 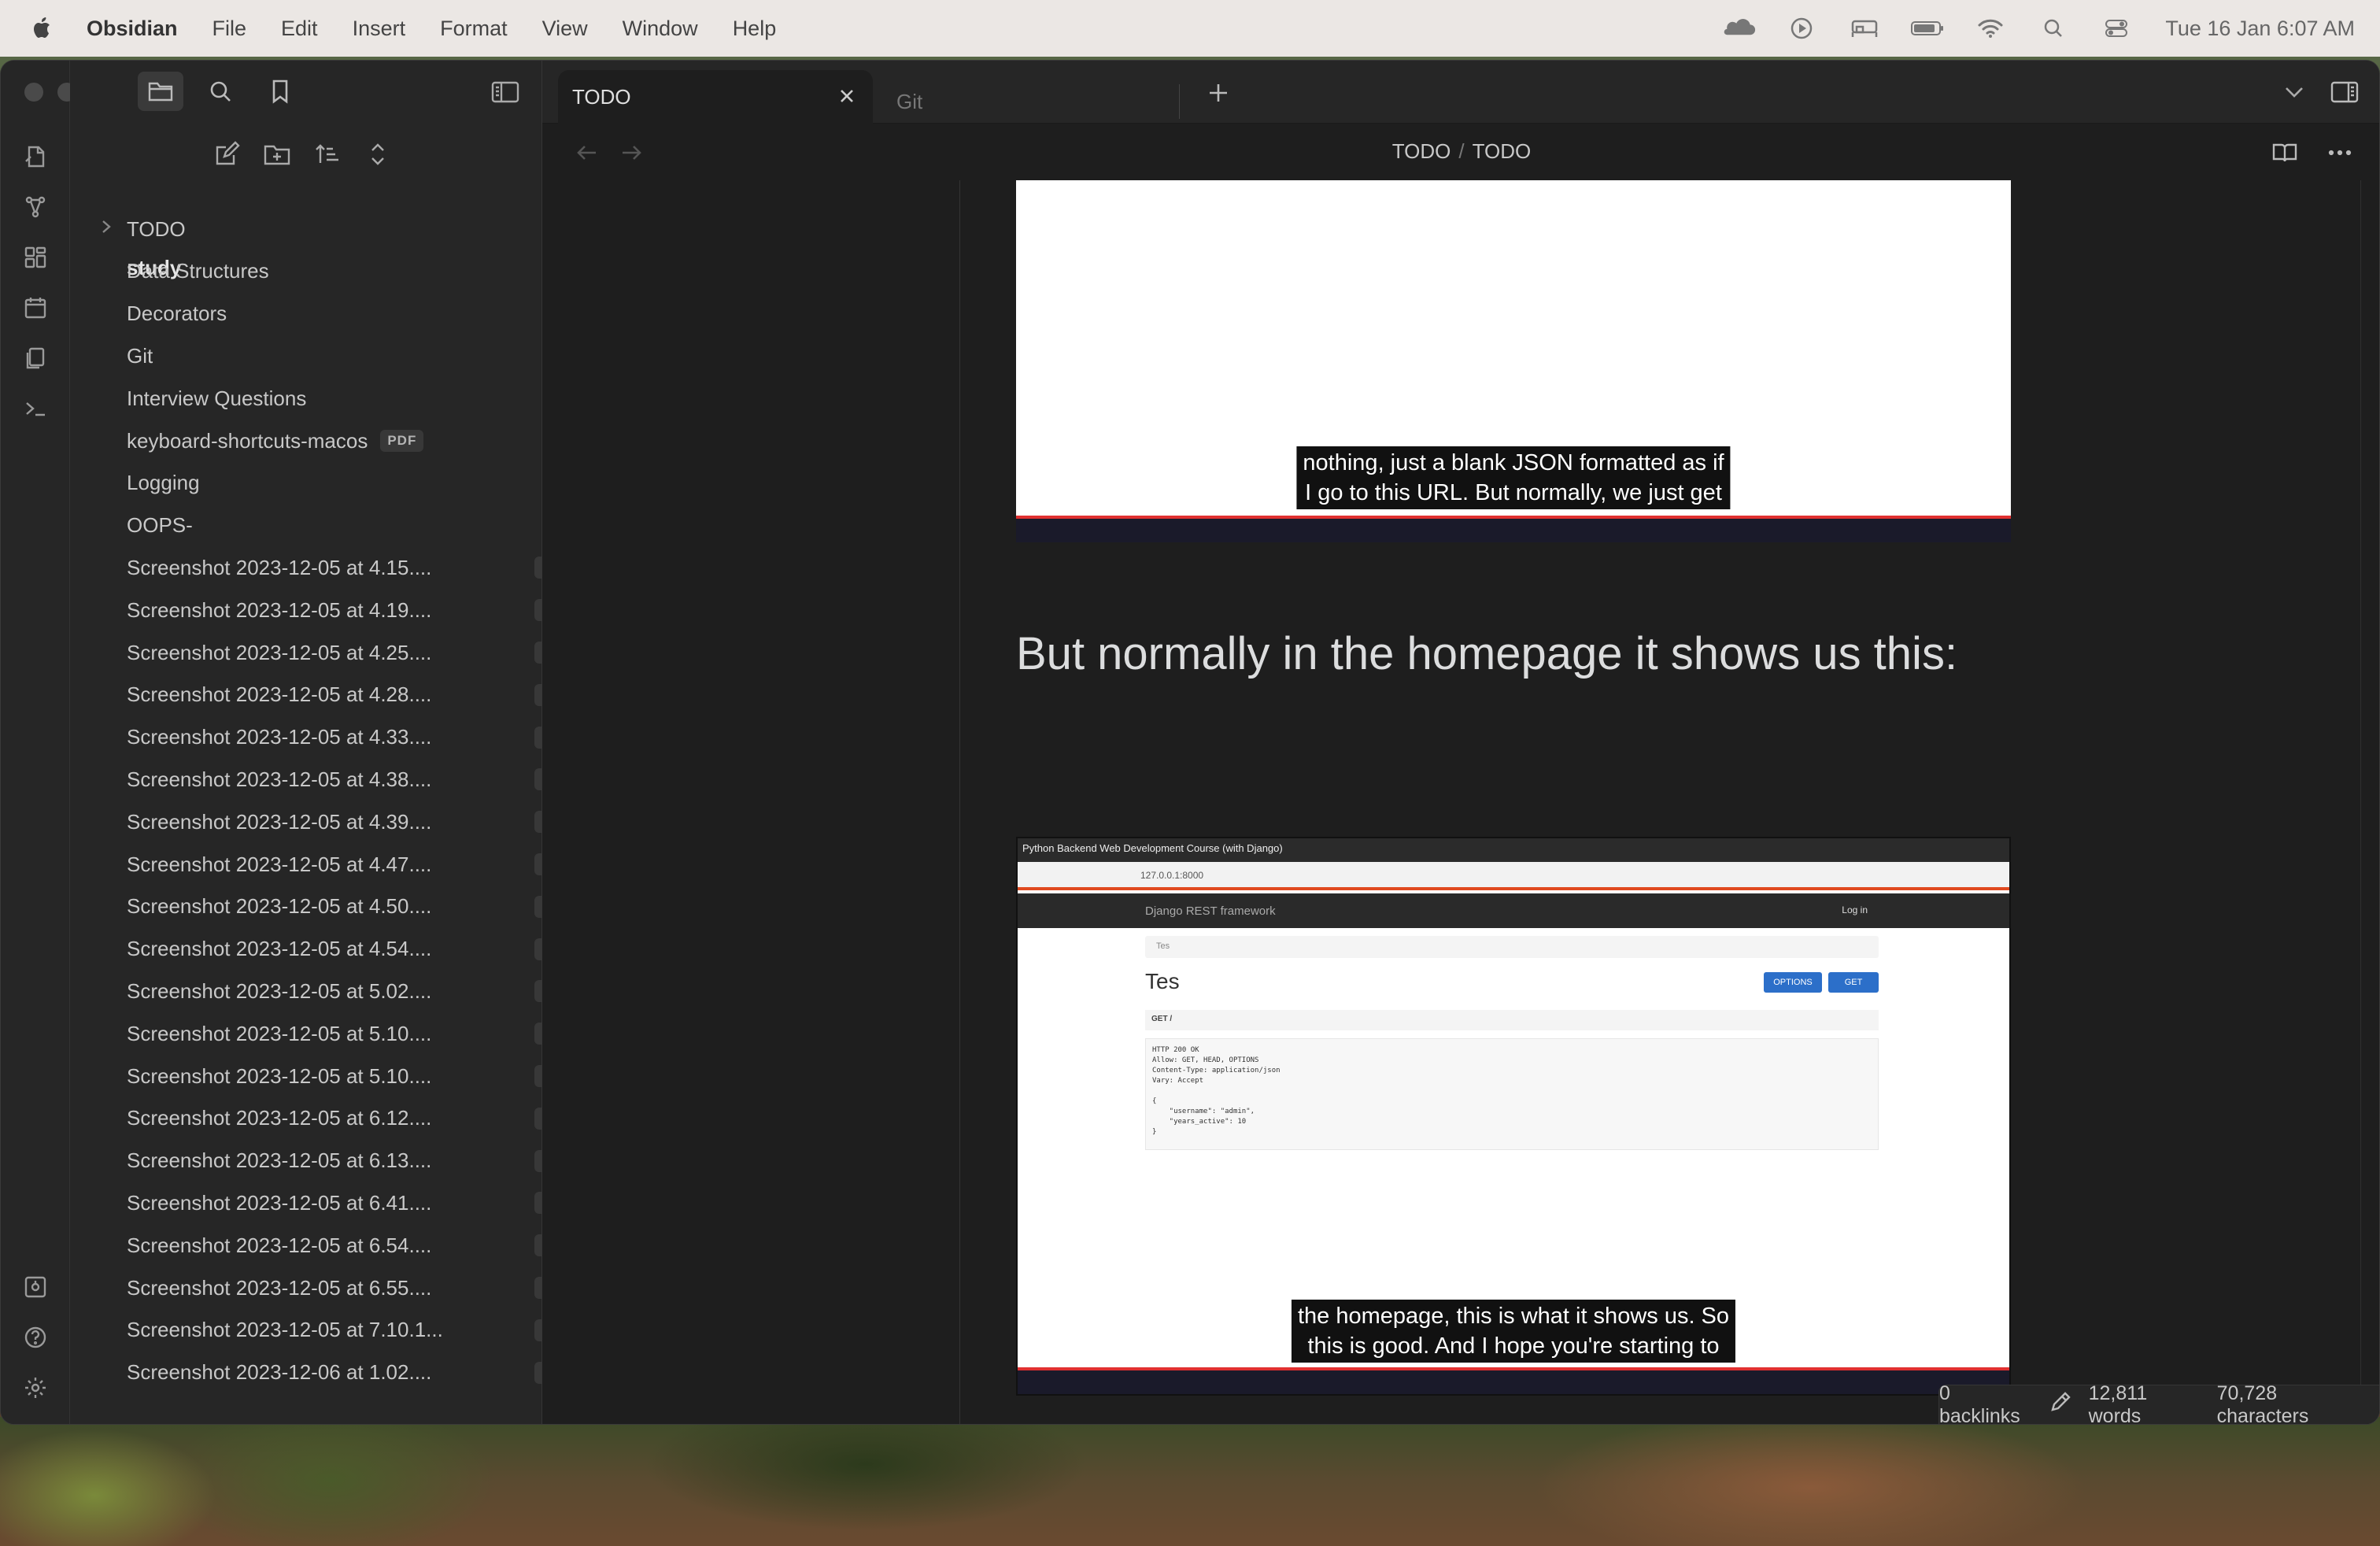 What do you see at coordinates (353, 949) in the screenshot?
I see `file-item: Screenshot 2023-12-05 at 4.54....PNG` at bounding box center [353, 949].